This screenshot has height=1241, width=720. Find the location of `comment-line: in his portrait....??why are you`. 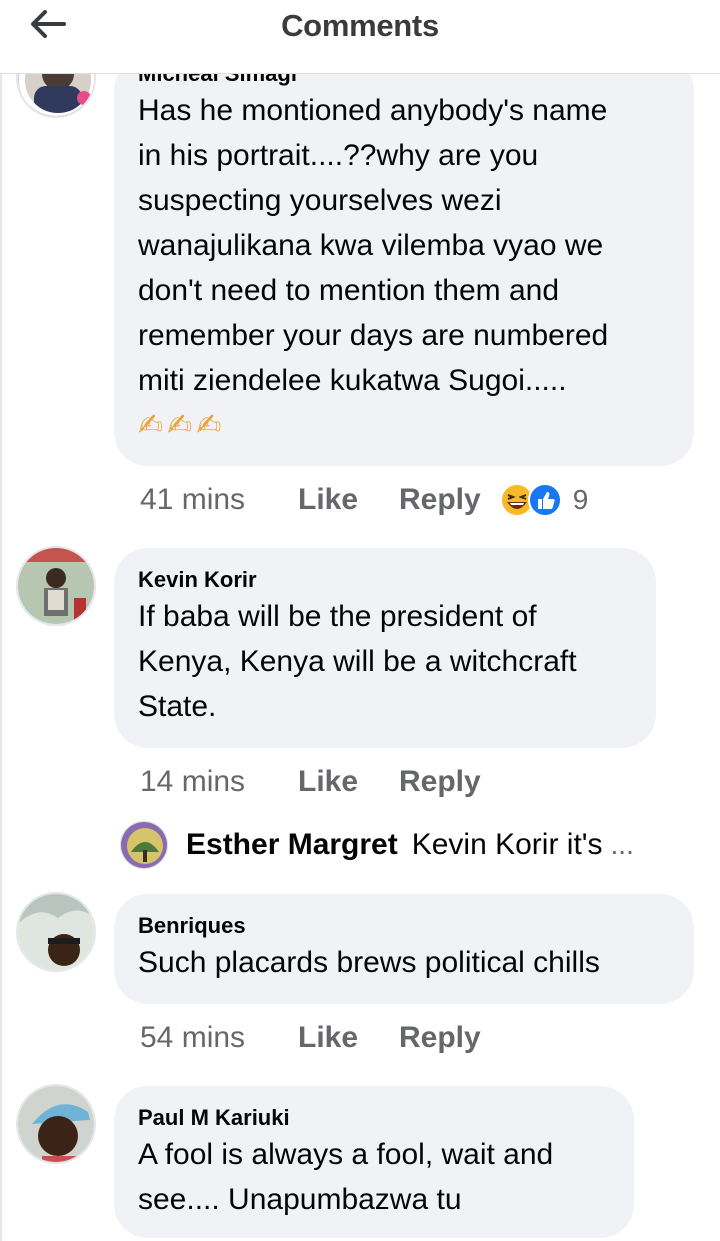

comment-line: in his portrait....??why are you is located at coordinates (338, 155).